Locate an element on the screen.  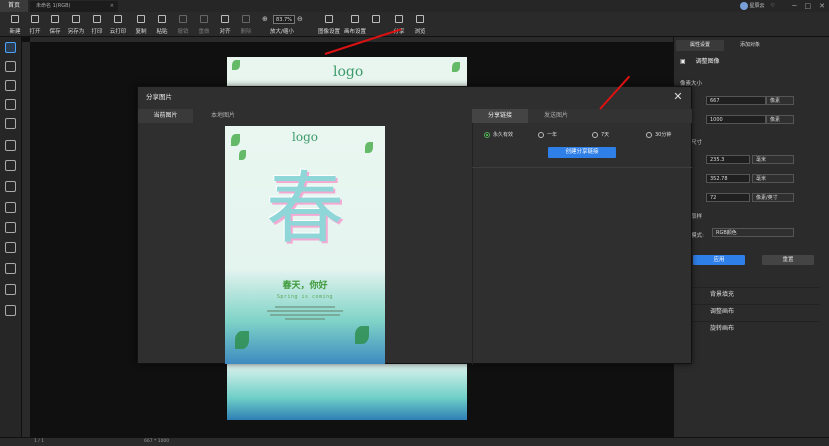
print-width-input: 235.3 is located at coordinates (728, 159).